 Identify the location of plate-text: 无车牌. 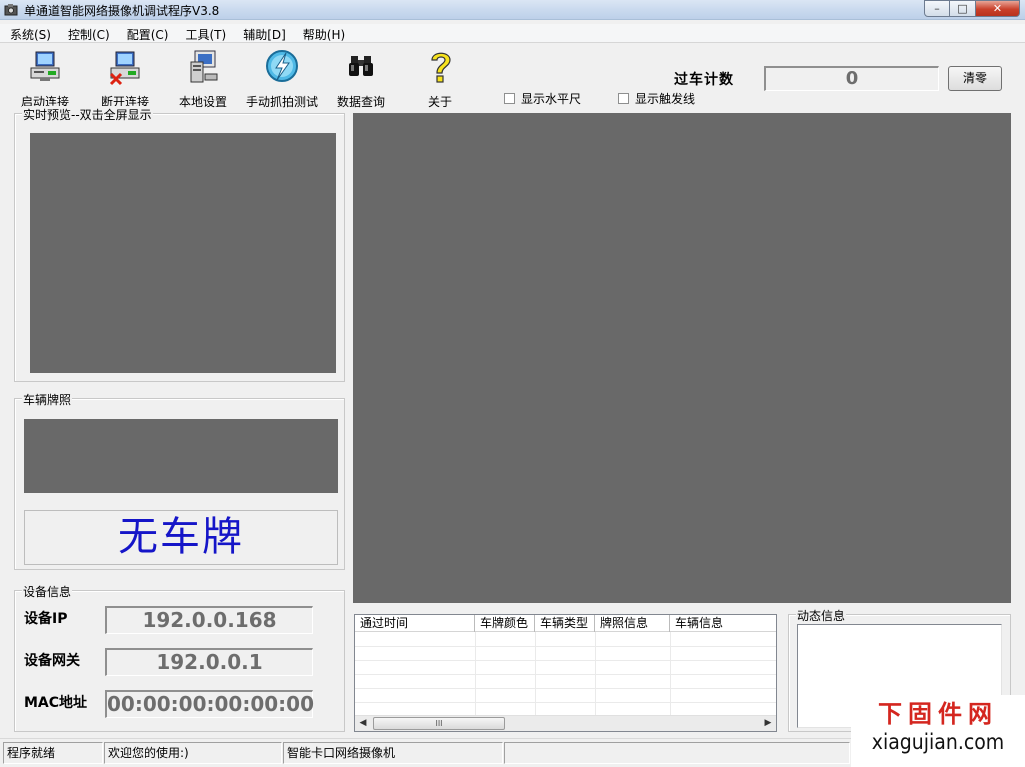
(181, 537).